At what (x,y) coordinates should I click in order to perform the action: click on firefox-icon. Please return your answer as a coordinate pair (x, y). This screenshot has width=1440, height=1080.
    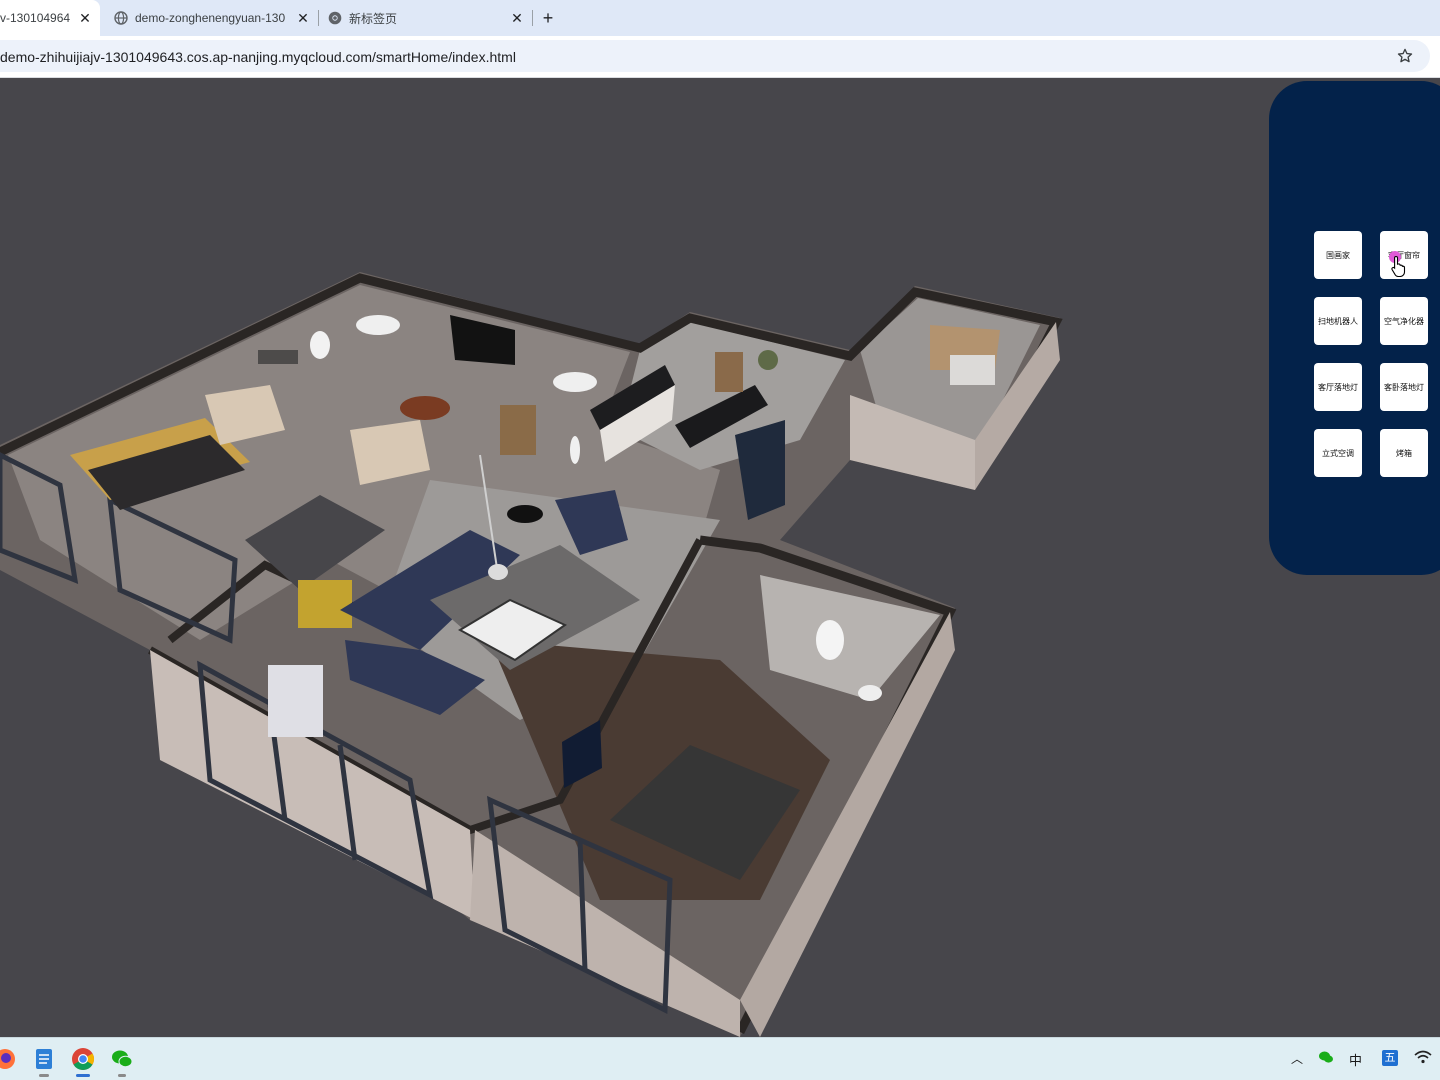
    Looking at the image, I should click on (9, 1059).